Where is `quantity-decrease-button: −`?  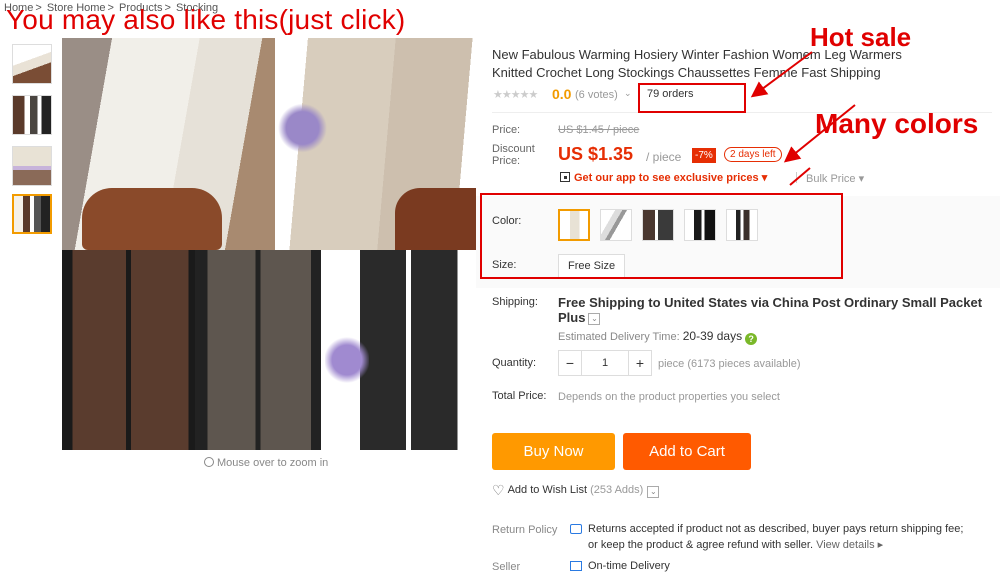 quantity-decrease-button: − is located at coordinates (570, 363).